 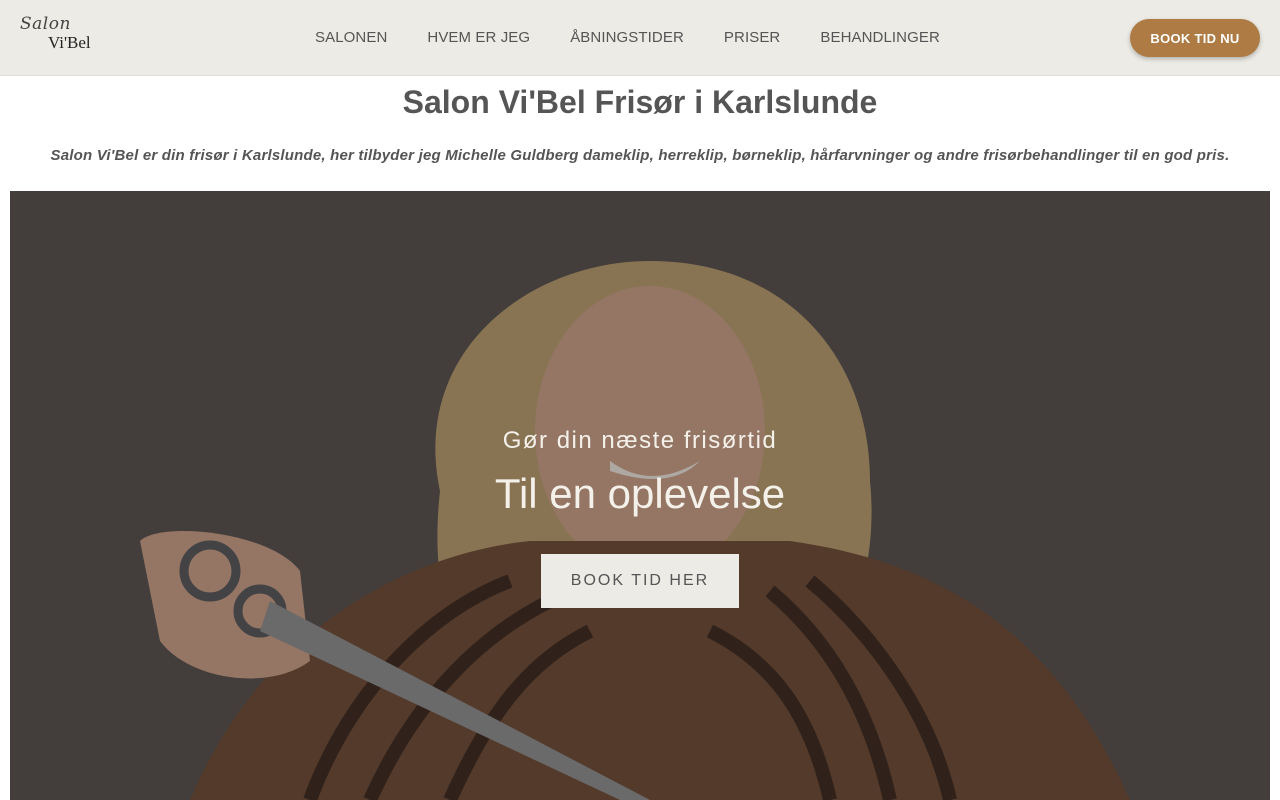 What do you see at coordinates (640, 440) in the screenshot?
I see `hero-subtitle: Gør din næste frisørtid` at bounding box center [640, 440].